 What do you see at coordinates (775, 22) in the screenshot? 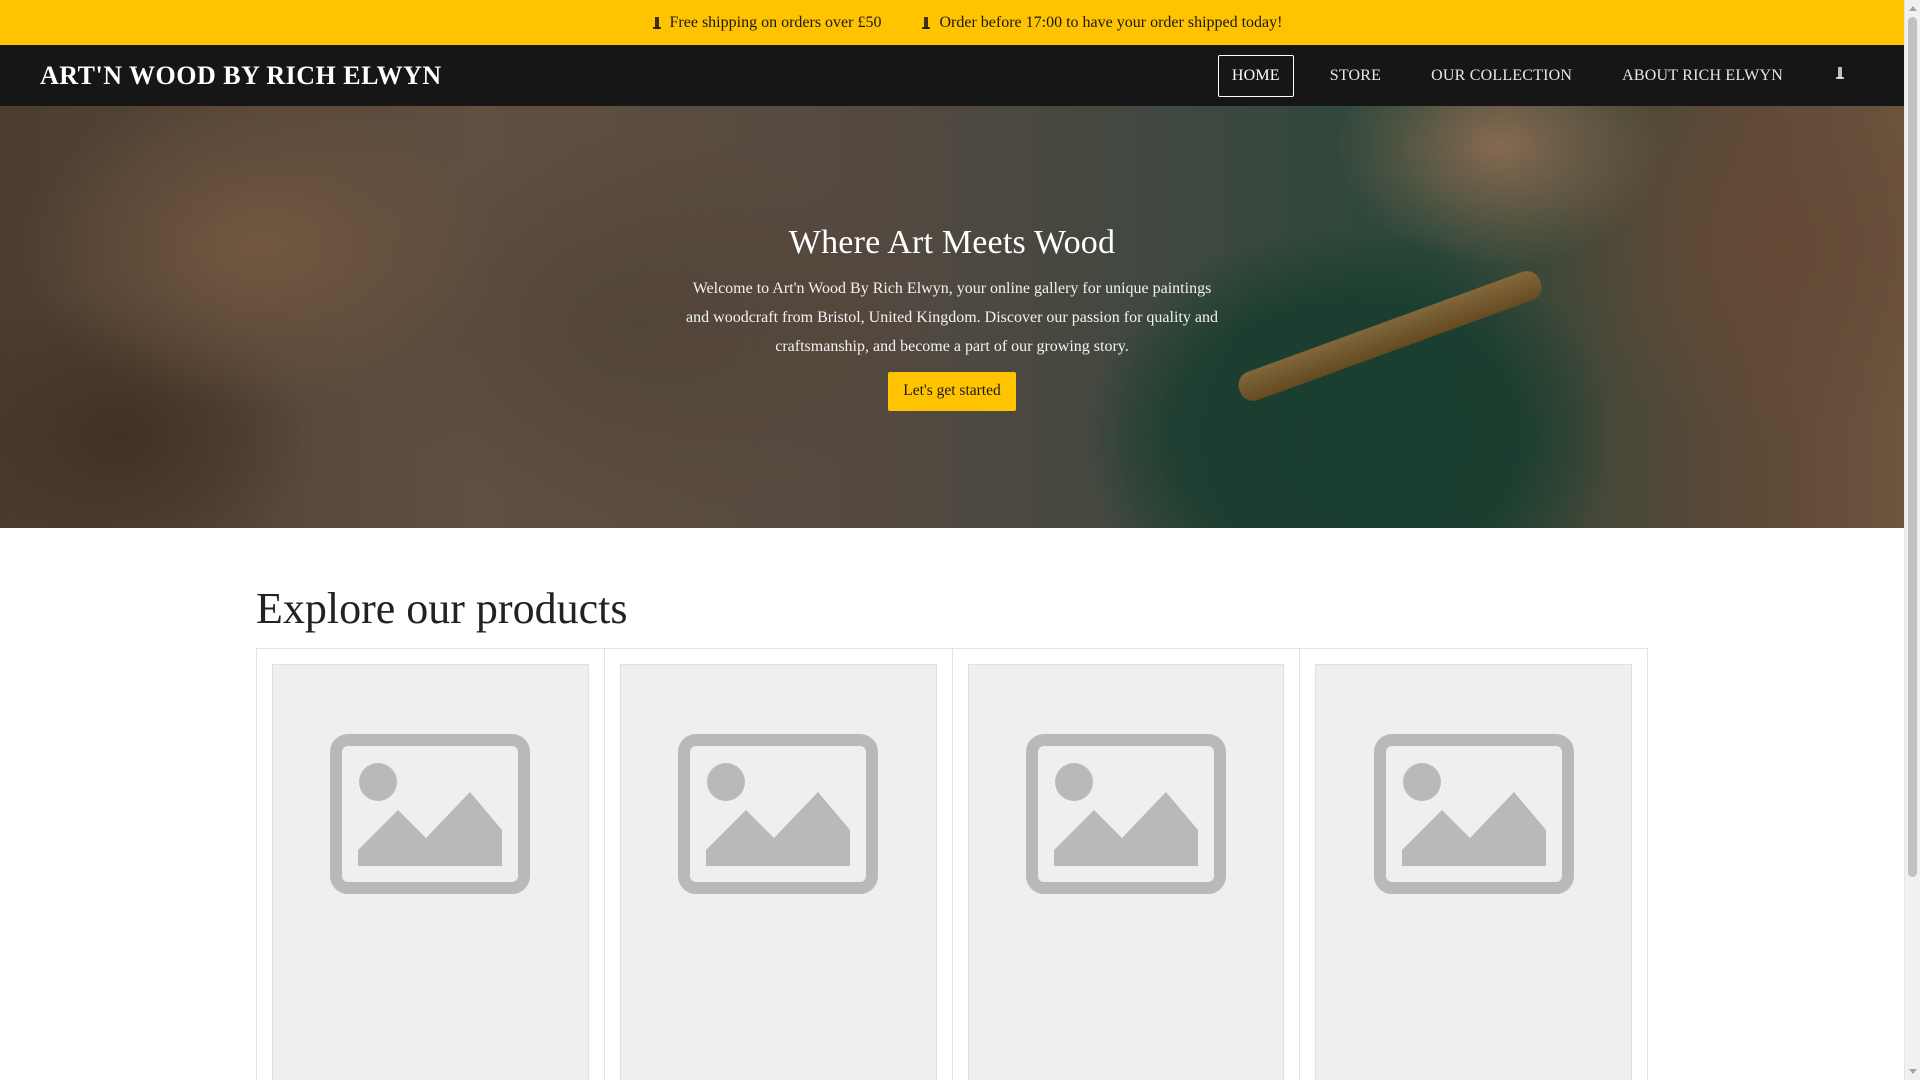
I see `announcement-shipping-text: Free shipping on orders over £50` at bounding box center [775, 22].